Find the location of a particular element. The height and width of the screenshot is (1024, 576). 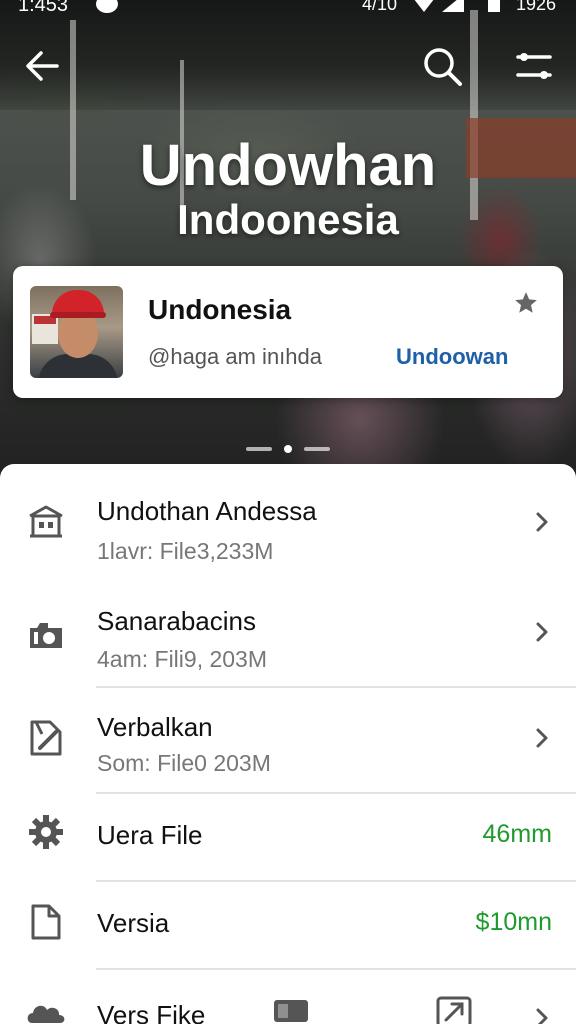

arrow-left-icon is located at coordinates (42, 66).